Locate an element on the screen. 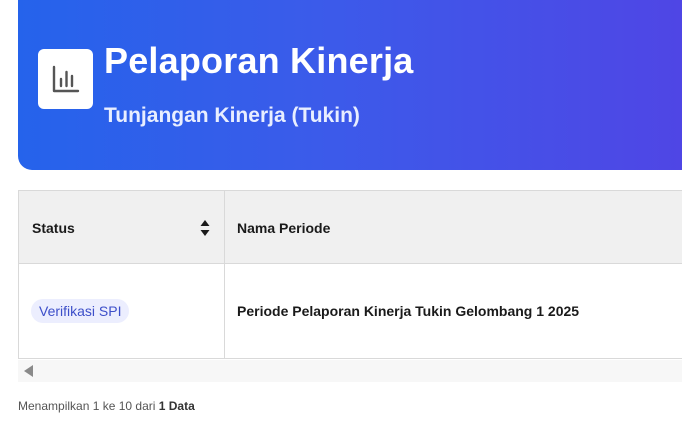  pagination-info-total: 1 Data is located at coordinates (176, 406).